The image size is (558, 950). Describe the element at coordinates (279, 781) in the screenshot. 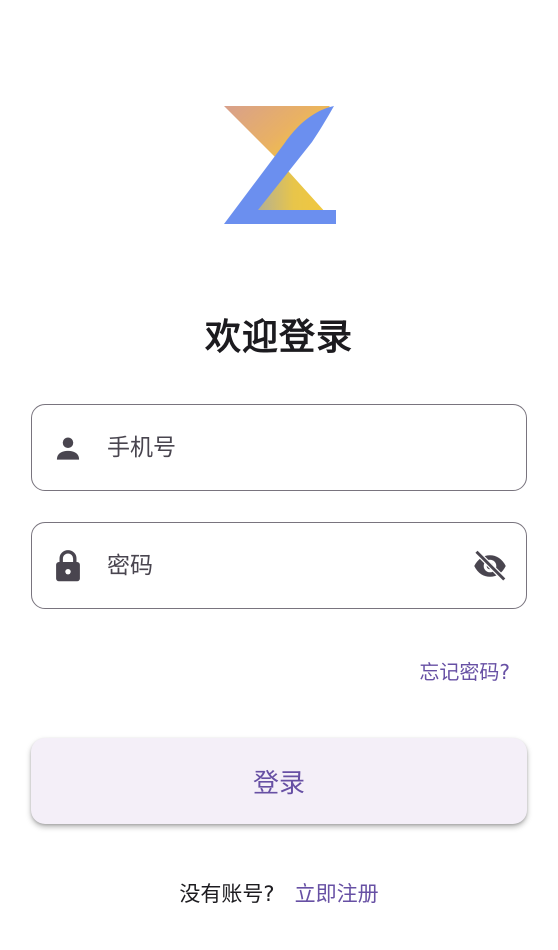

I see `login-button: 登录` at that location.